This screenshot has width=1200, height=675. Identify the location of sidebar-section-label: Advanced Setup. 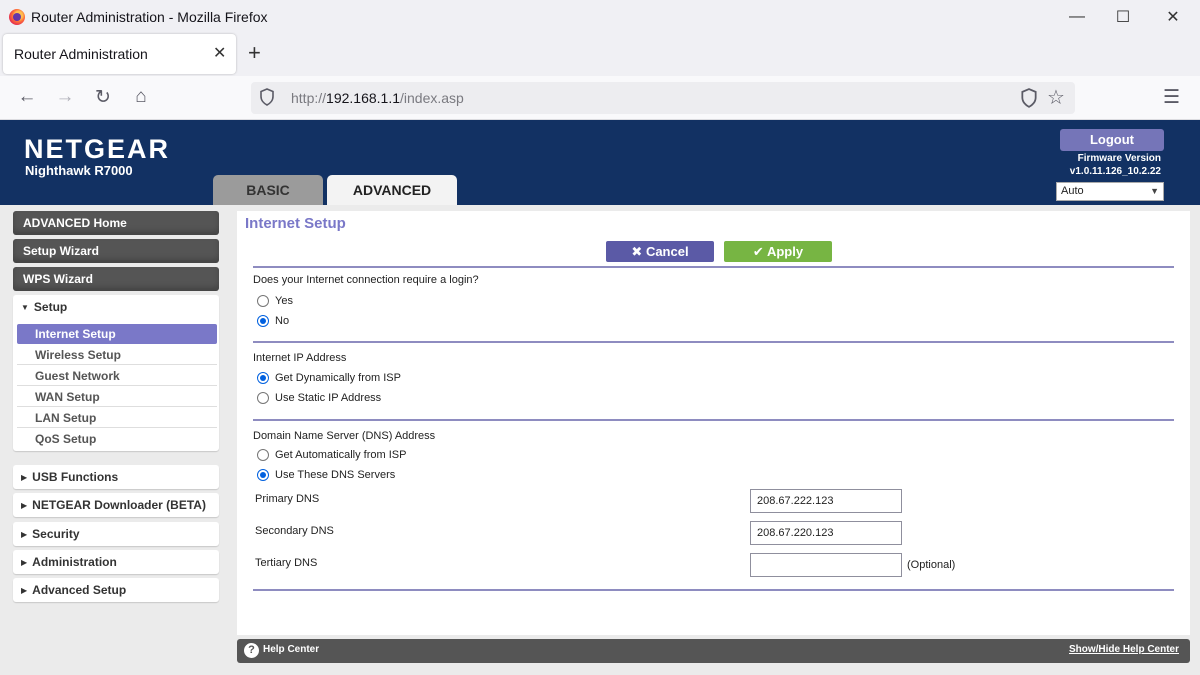
(79, 590).